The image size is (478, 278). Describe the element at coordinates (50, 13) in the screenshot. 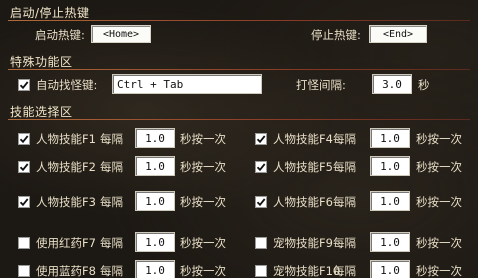

I see `hotkey-section-title: 启动/停止热键` at that location.